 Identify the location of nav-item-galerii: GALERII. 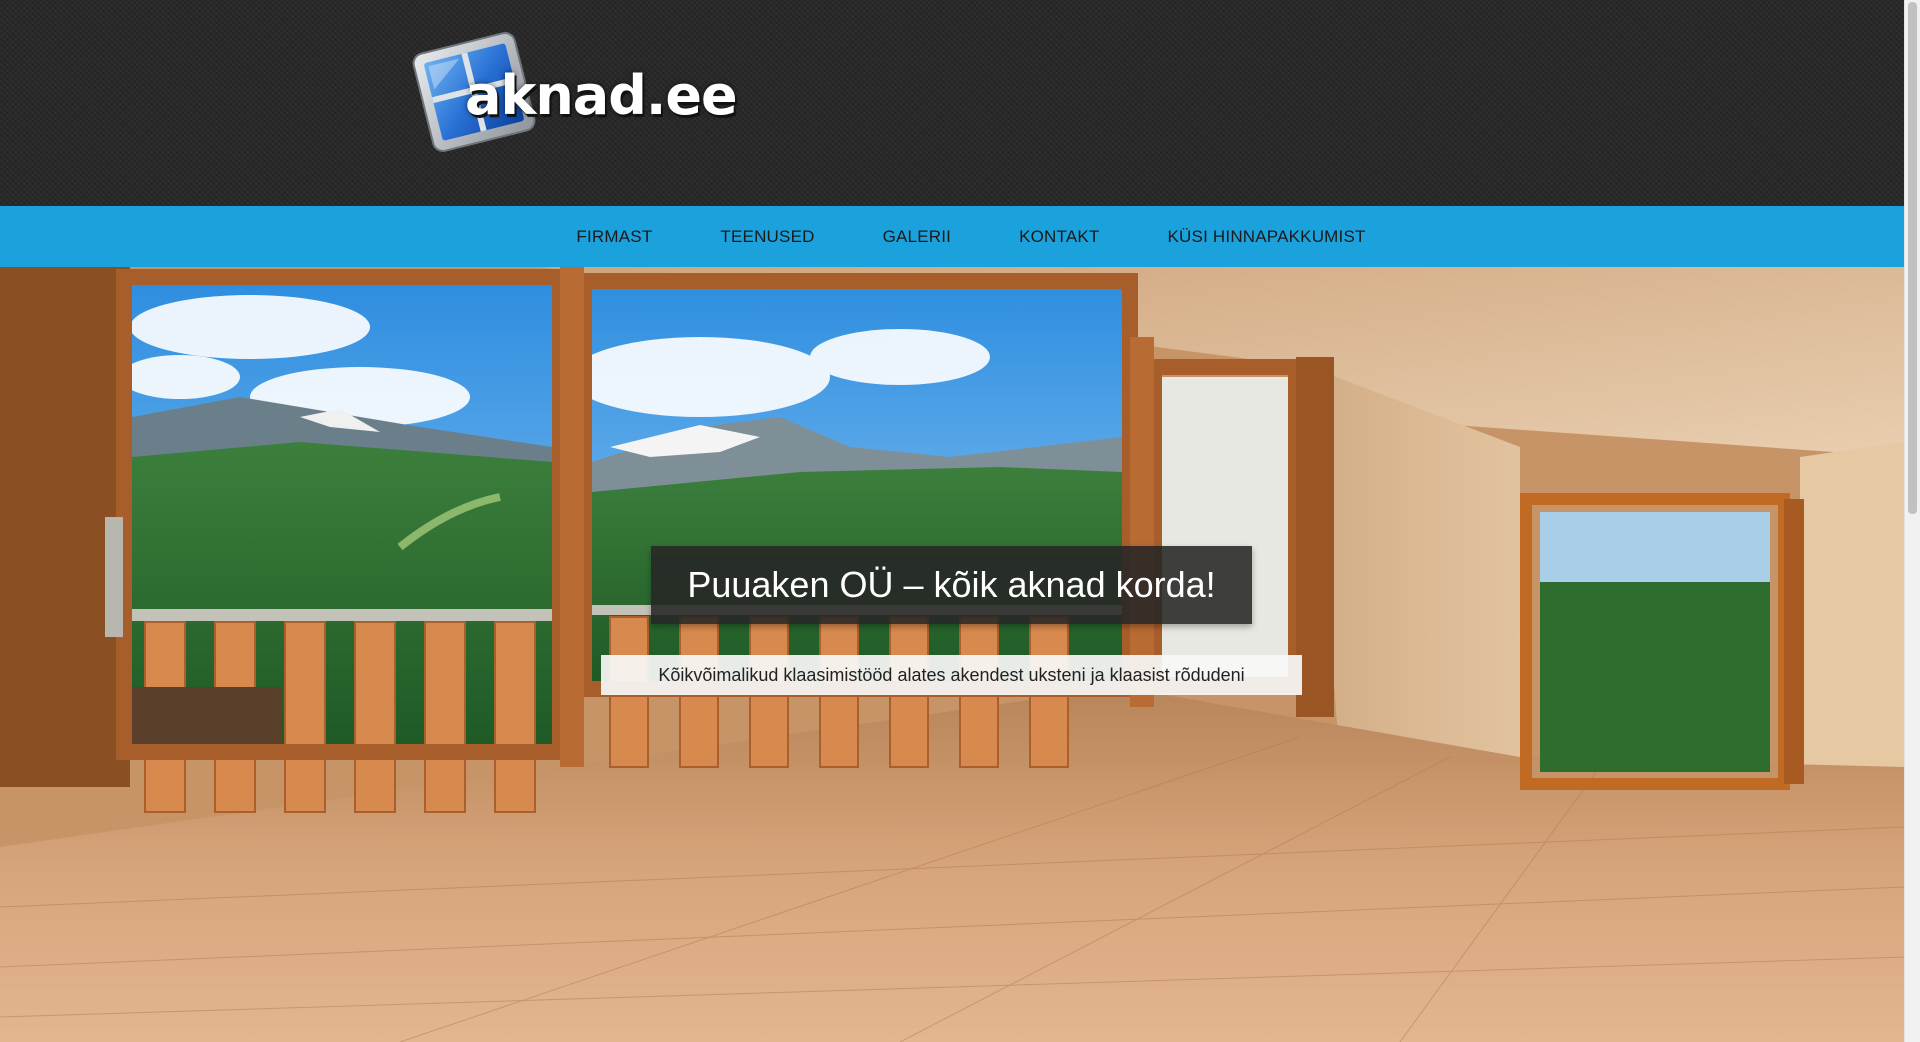
(917, 237).